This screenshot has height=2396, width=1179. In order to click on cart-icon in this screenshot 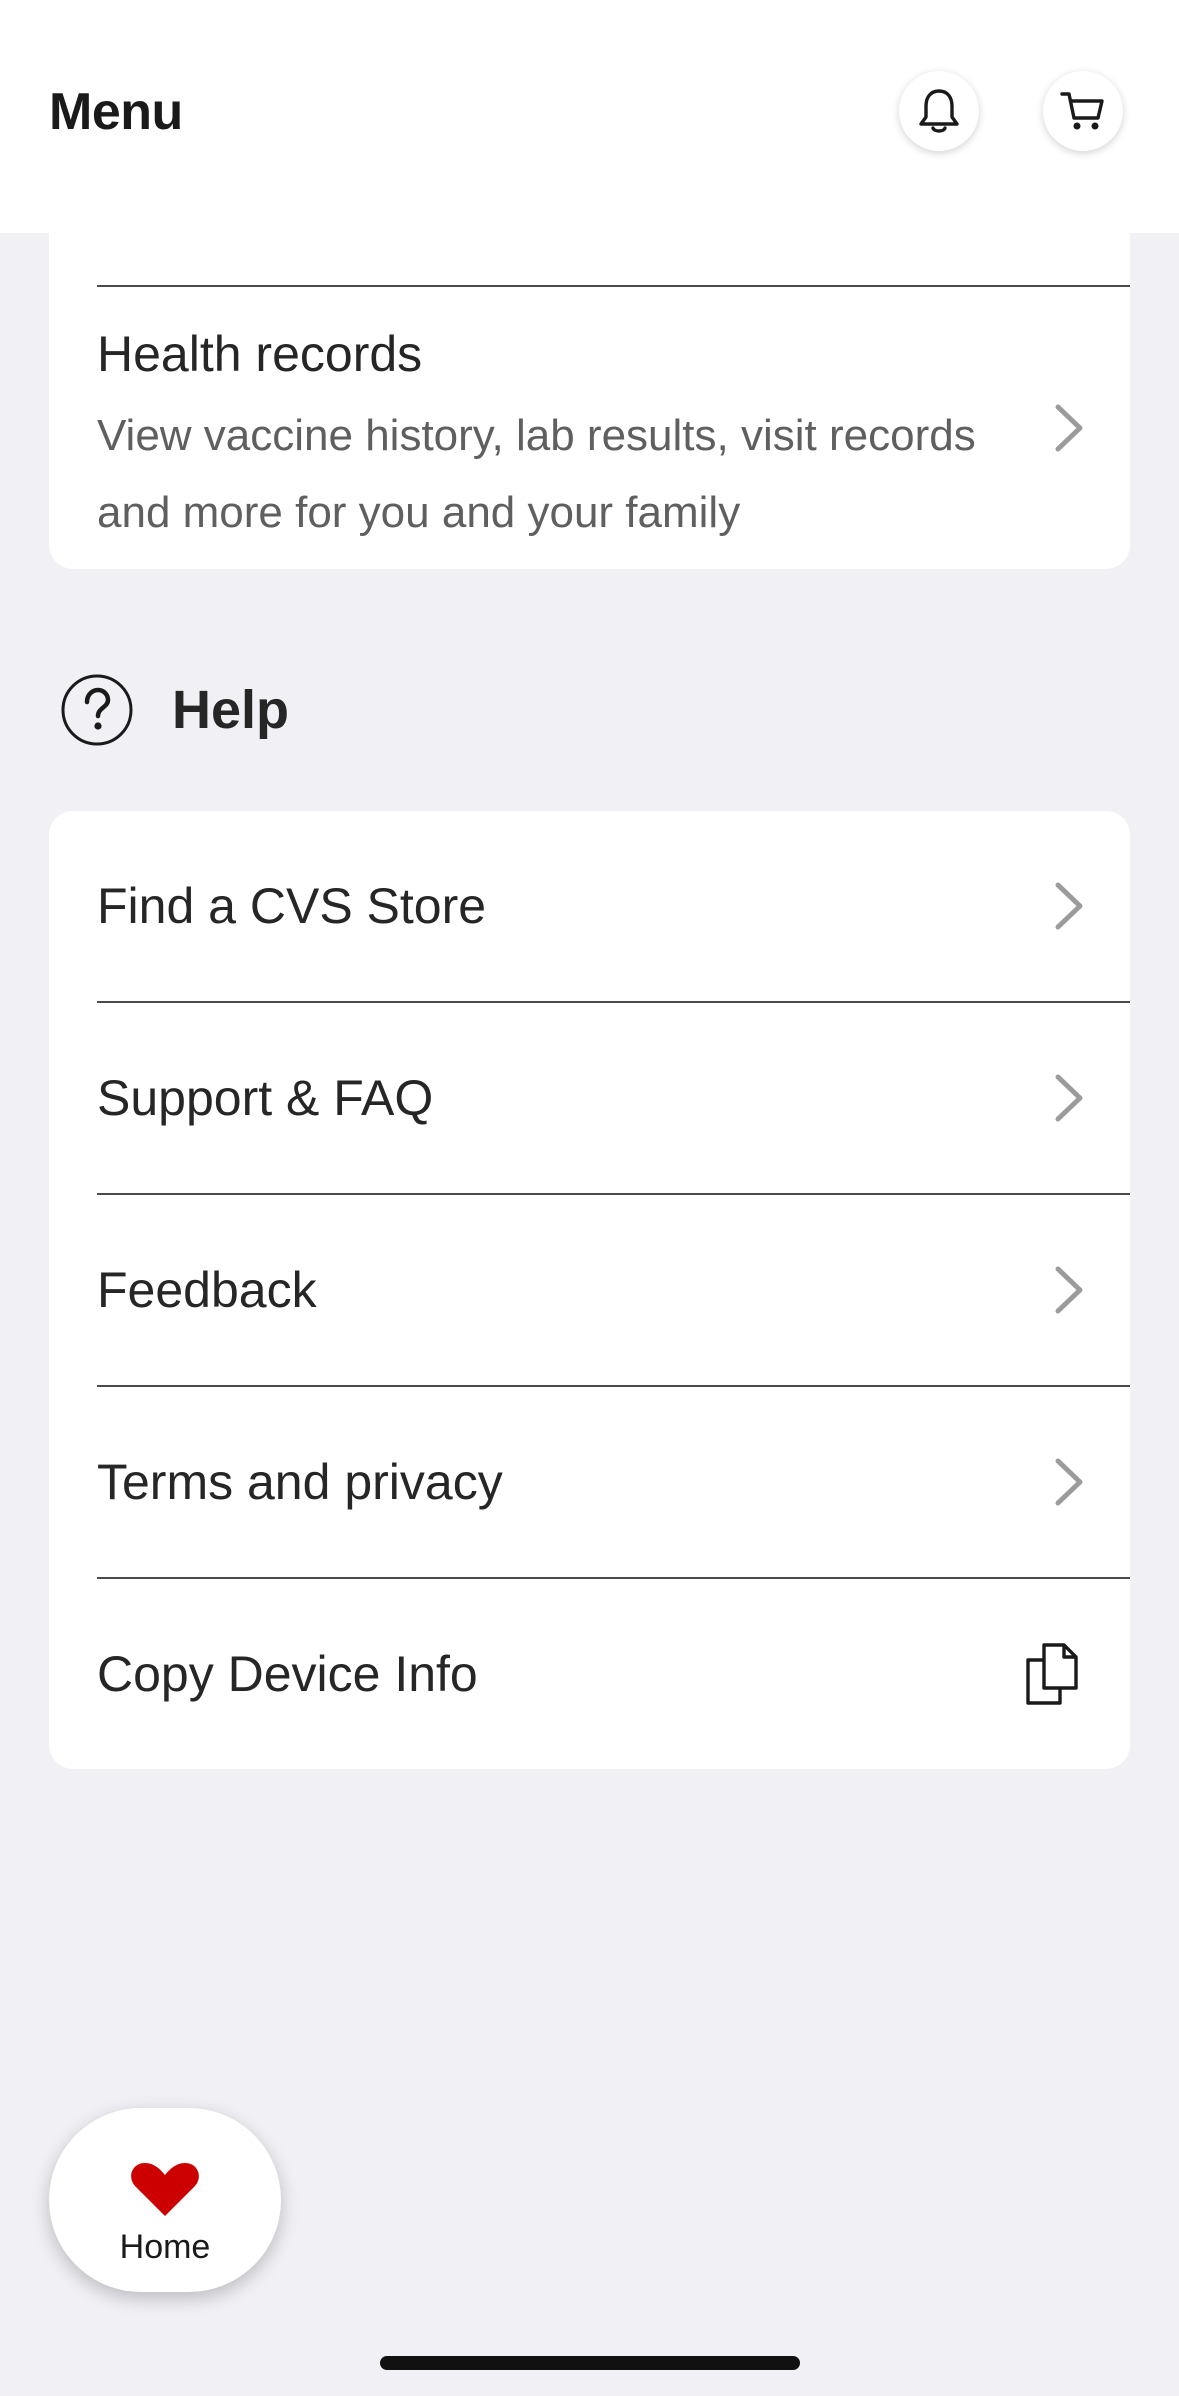, I will do `click(1082, 111)`.